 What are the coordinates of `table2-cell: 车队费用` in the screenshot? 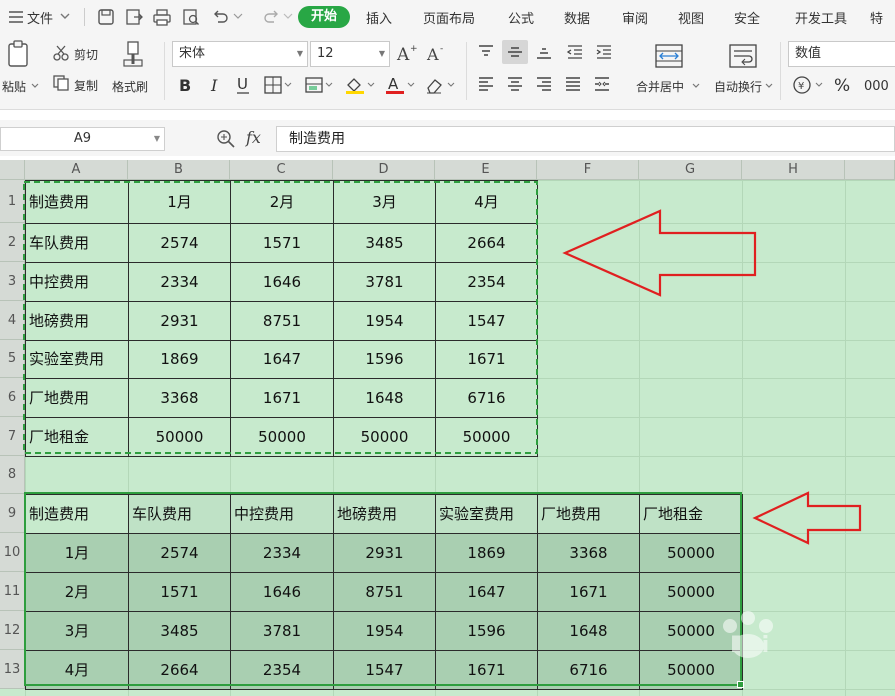 It's located at (179, 514).